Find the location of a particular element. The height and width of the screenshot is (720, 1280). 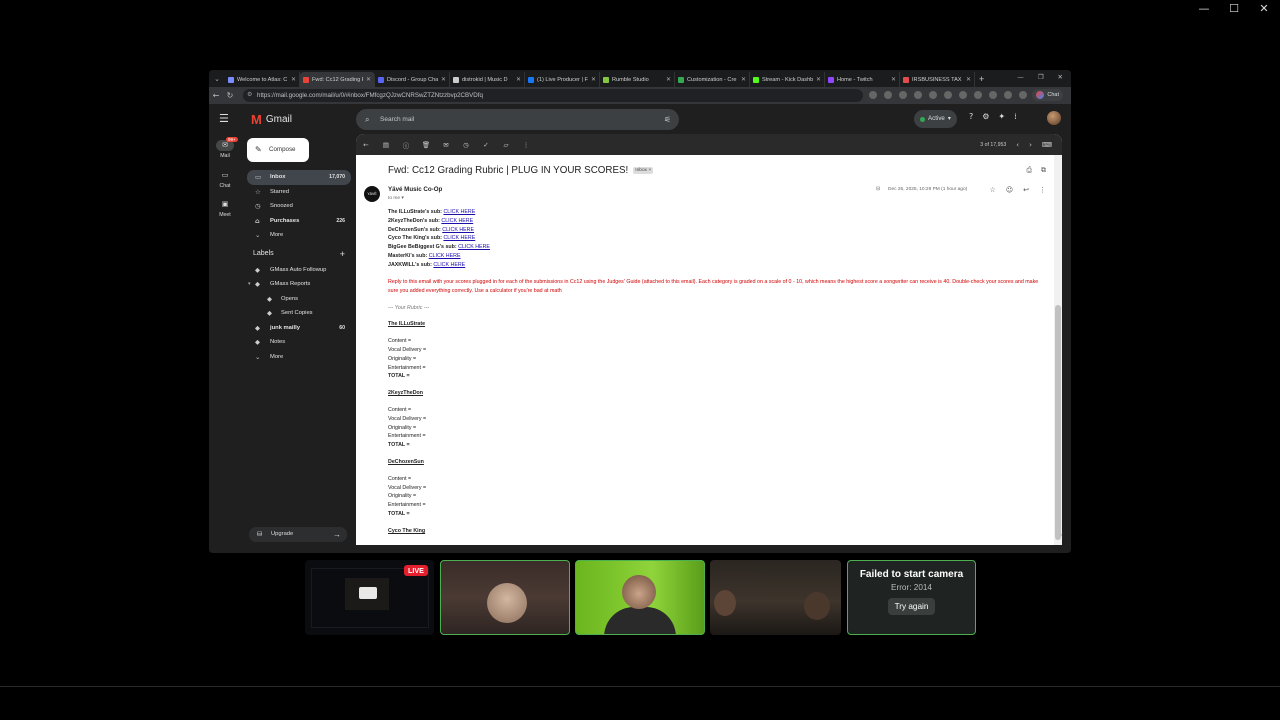

label-item: ◆ Sent Copies is located at coordinates (299, 313).